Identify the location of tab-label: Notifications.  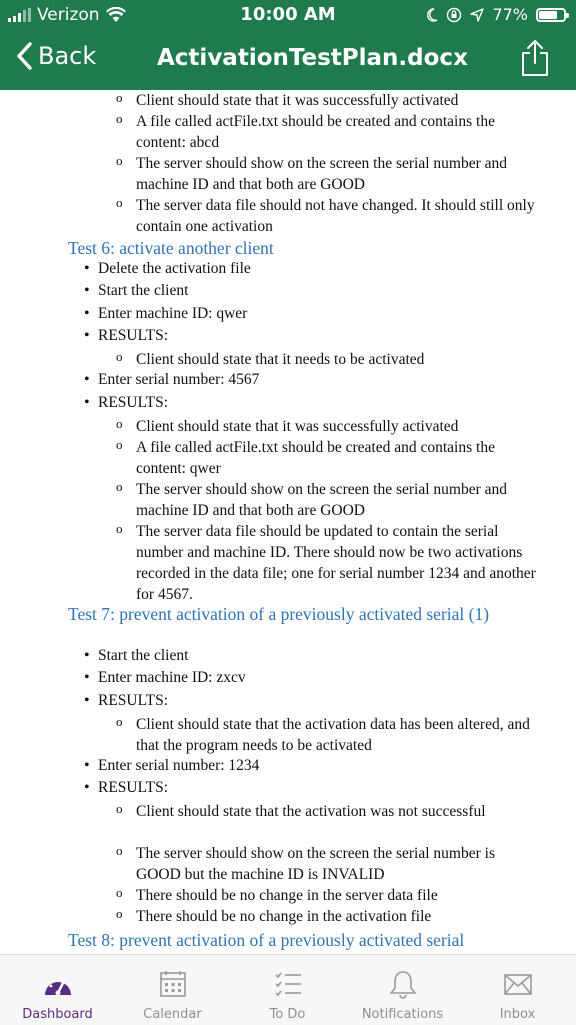
(402, 1014).